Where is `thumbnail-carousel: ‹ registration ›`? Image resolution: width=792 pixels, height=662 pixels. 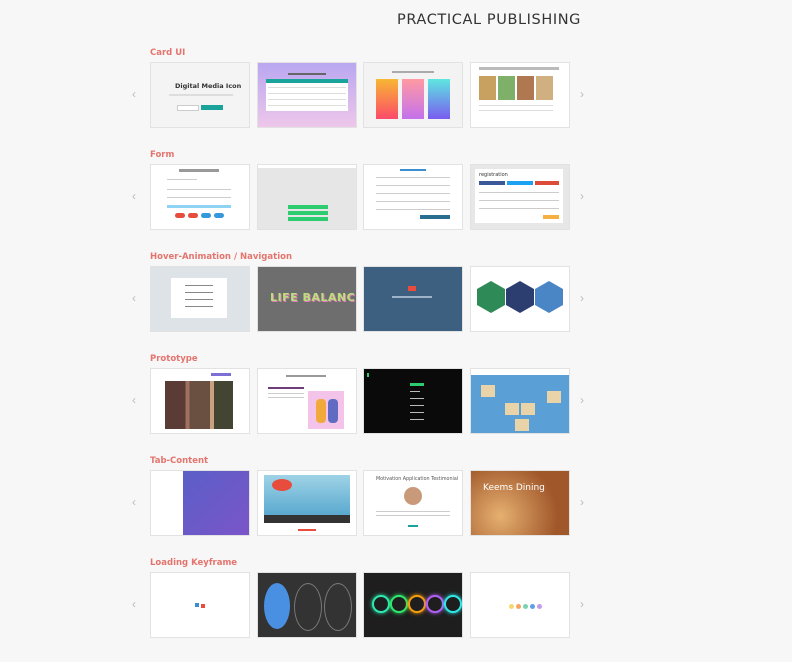
thumbnail-carousel: ‹ registration › is located at coordinates (366, 197).